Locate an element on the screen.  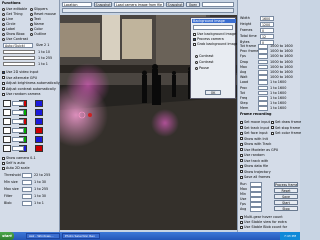
right-button: Start is located at coordinates (286, 202).